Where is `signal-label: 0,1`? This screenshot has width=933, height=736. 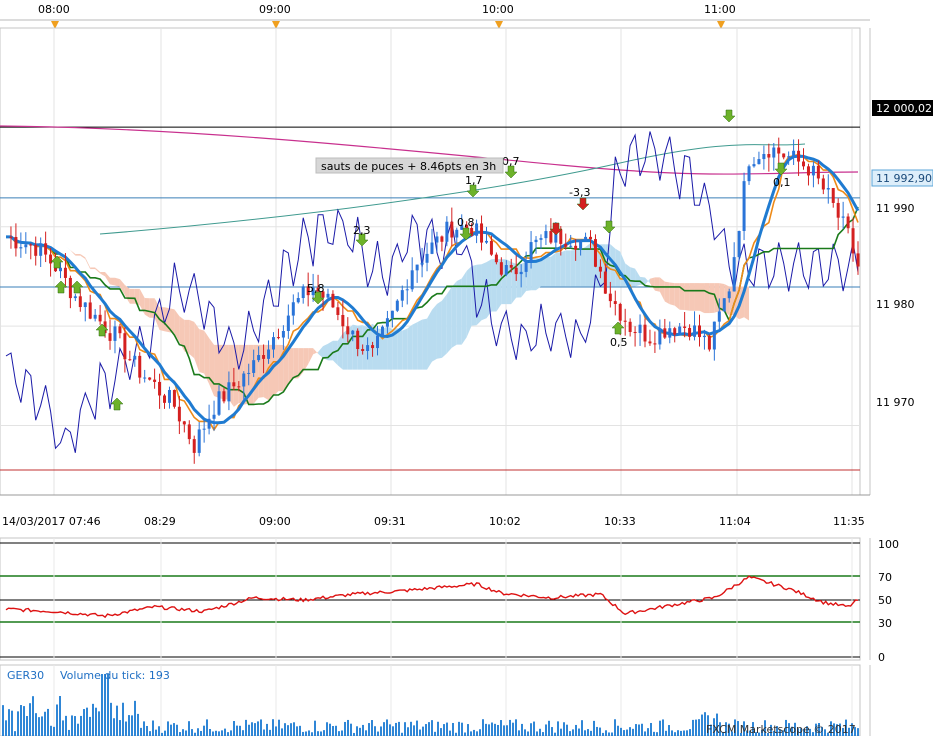
signal-label: 0,1 is located at coordinates (782, 182).